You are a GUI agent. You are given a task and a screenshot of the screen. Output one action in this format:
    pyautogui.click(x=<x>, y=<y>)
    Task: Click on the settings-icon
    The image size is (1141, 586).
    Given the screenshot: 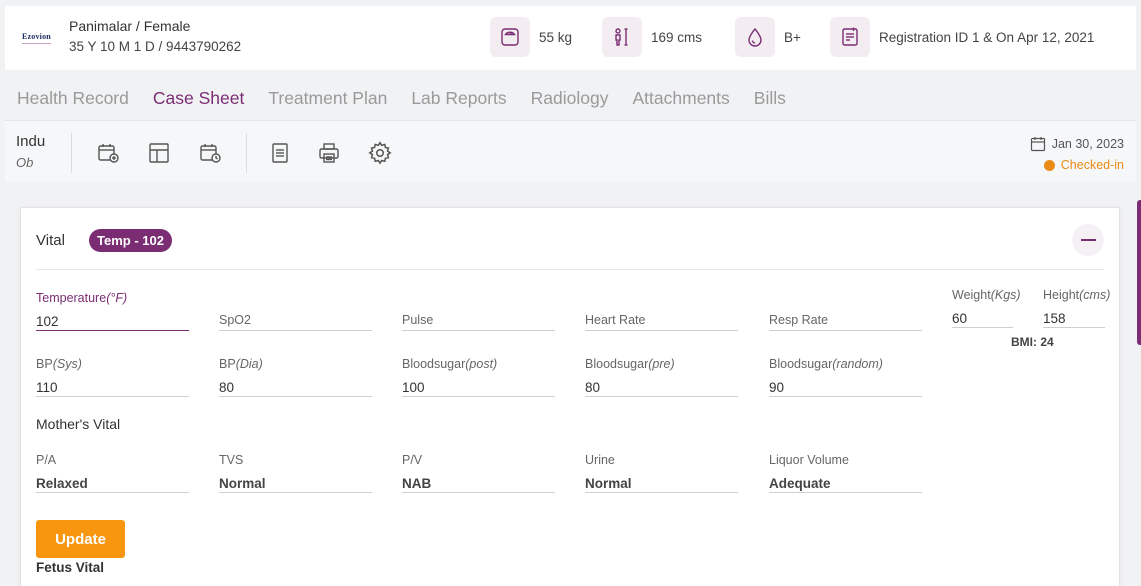 What is the action you would take?
    pyautogui.click(x=380, y=153)
    